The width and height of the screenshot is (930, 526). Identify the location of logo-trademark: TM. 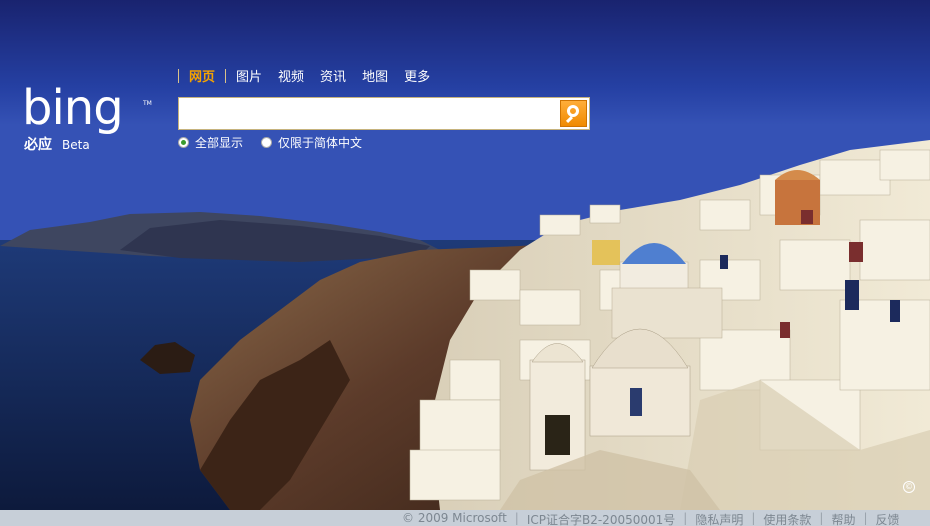
(147, 103).